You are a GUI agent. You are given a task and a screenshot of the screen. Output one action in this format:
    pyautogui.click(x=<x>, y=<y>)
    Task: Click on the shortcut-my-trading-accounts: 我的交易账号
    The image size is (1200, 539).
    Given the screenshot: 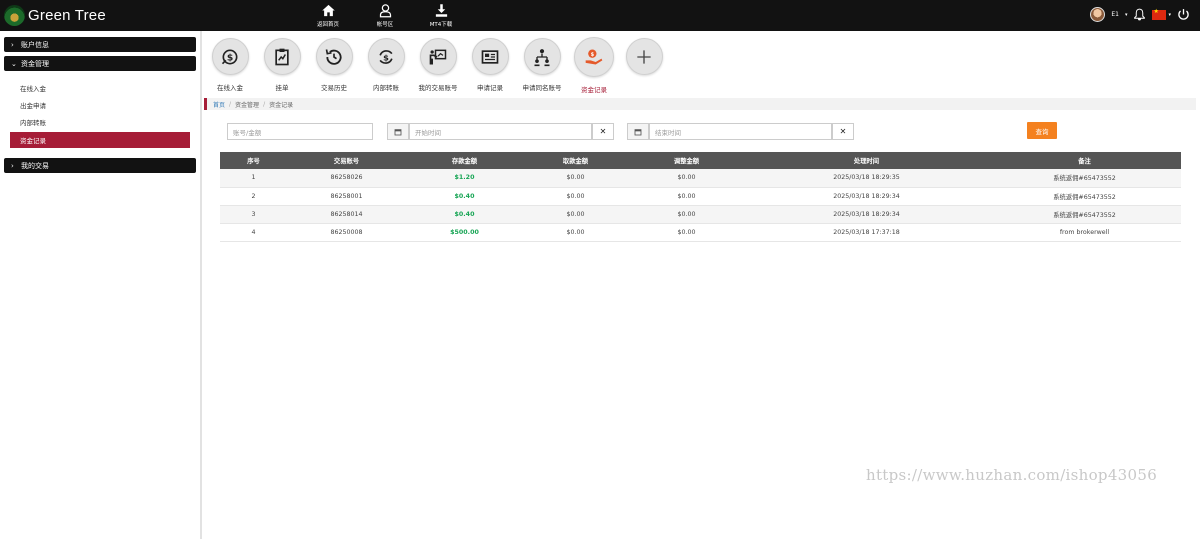 What is the action you would take?
    pyautogui.click(x=438, y=65)
    